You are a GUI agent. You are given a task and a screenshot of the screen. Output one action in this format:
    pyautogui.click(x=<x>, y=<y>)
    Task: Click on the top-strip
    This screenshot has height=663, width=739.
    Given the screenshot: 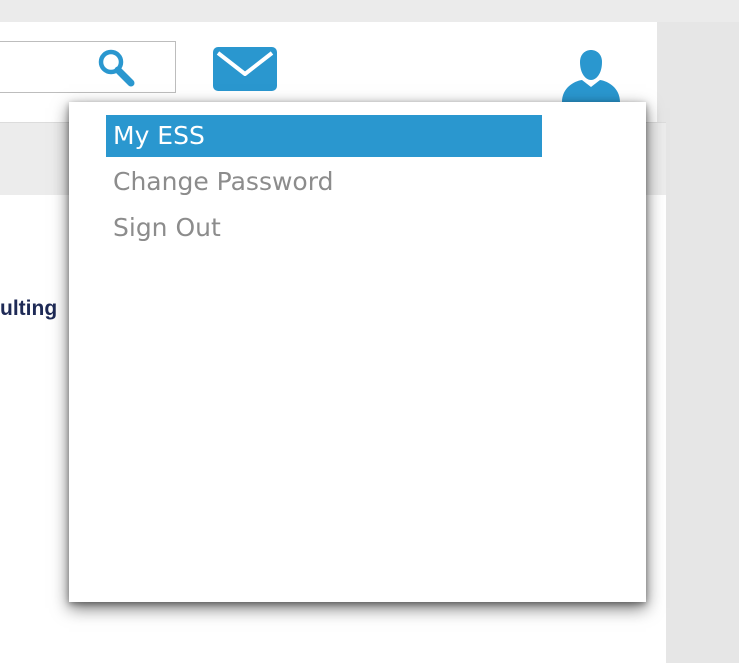 What is the action you would take?
    pyautogui.click(x=369, y=11)
    